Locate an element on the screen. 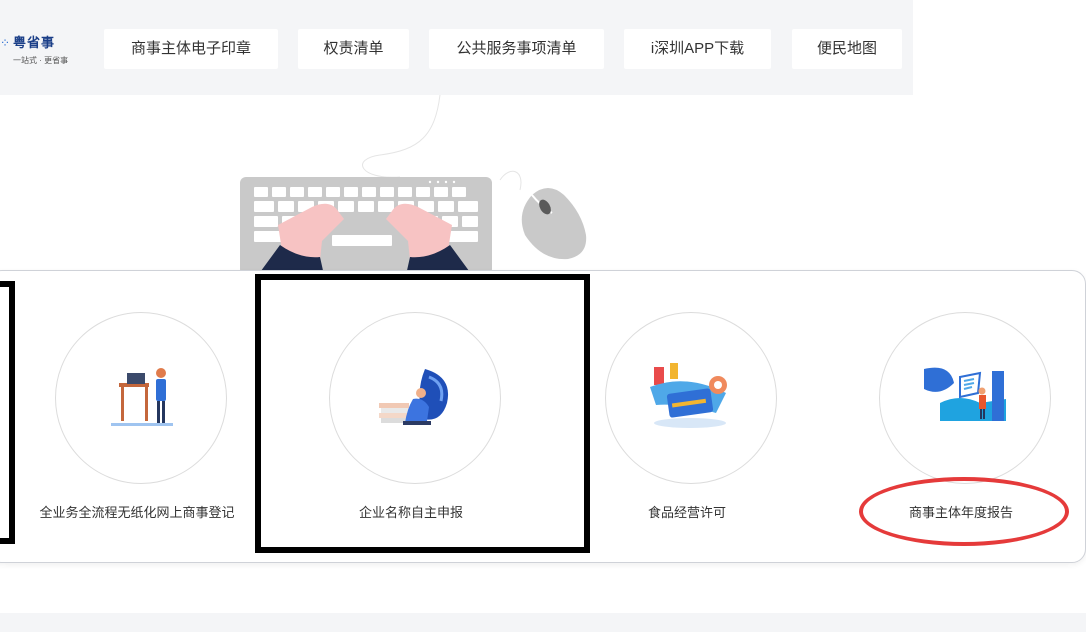 This screenshot has width=1086, height=632. report-chart-illustration-icon is located at coordinates (965, 394).